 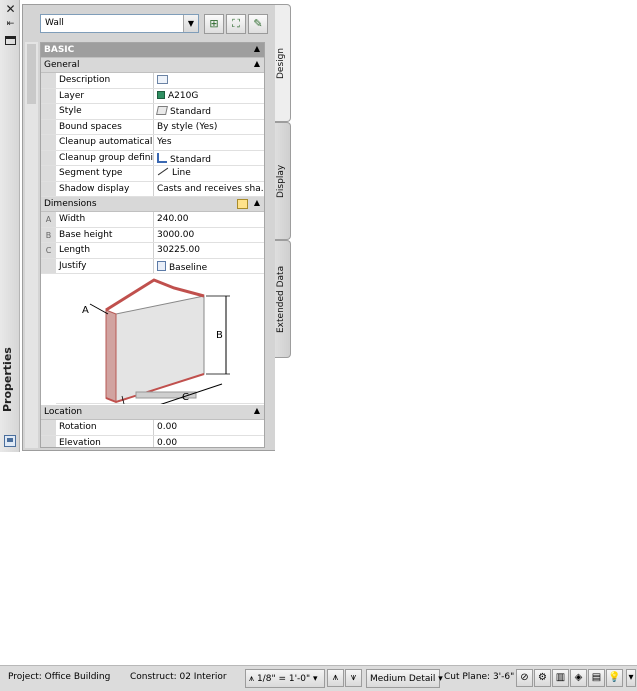 I want to click on close-icon: ✕, so click(x=10, y=9).